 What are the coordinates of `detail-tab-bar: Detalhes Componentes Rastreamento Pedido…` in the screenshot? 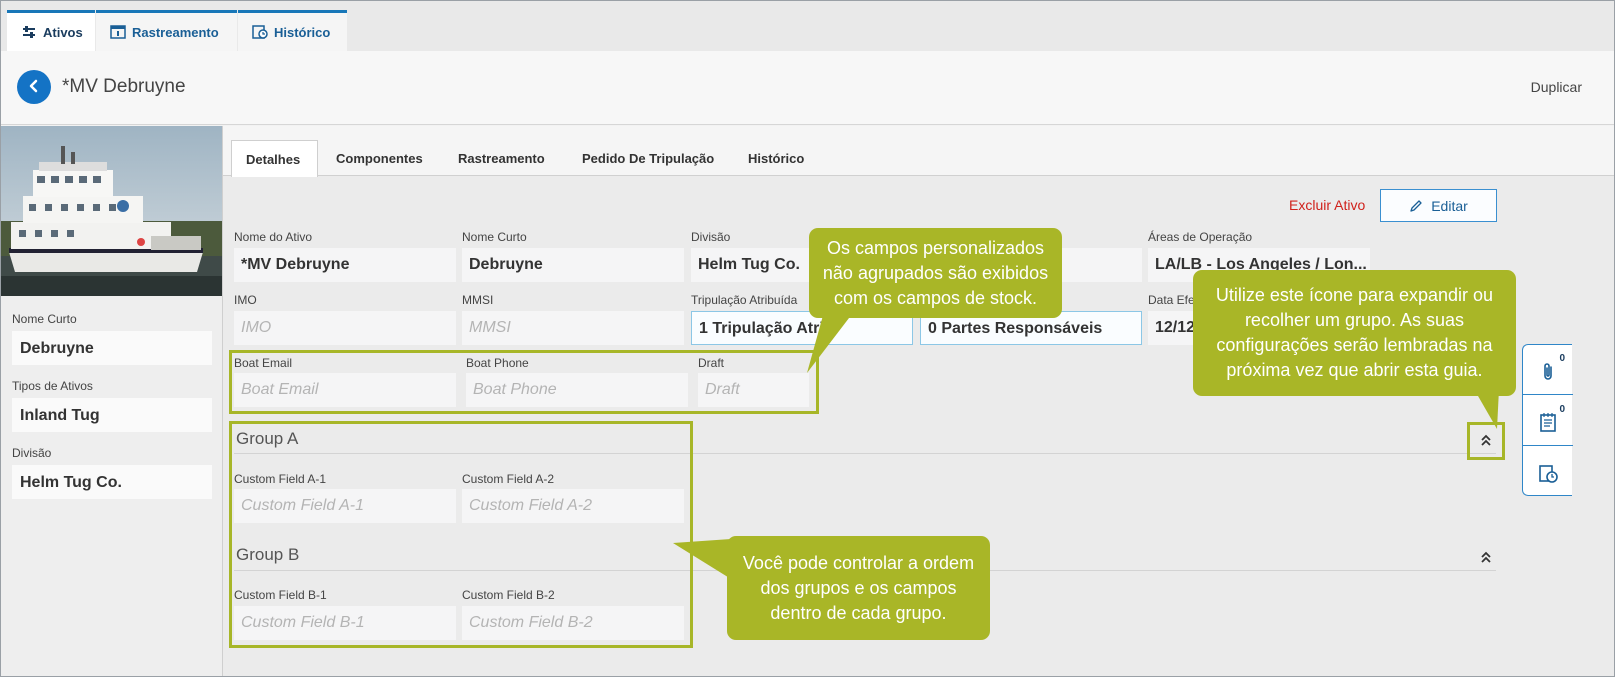 It's located at (918, 151).